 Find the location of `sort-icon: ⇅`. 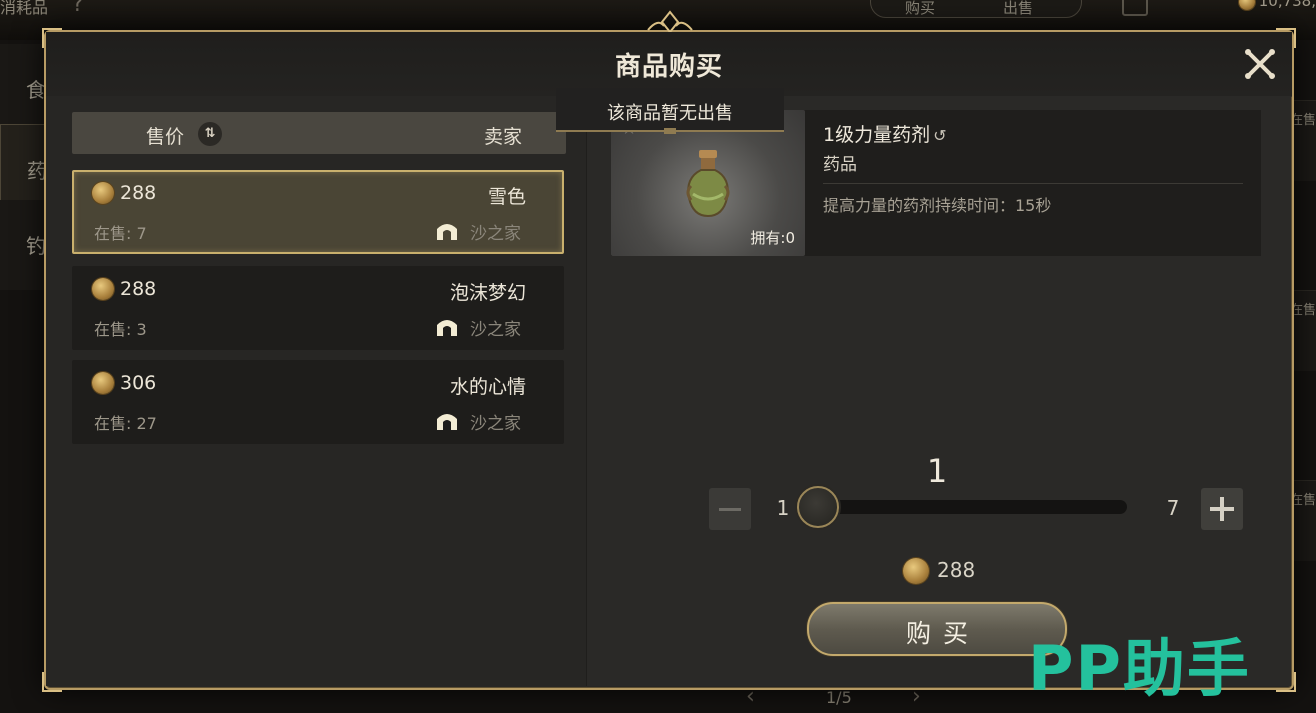

sort-icon: ⇅ is located at coordinates (210, 134).